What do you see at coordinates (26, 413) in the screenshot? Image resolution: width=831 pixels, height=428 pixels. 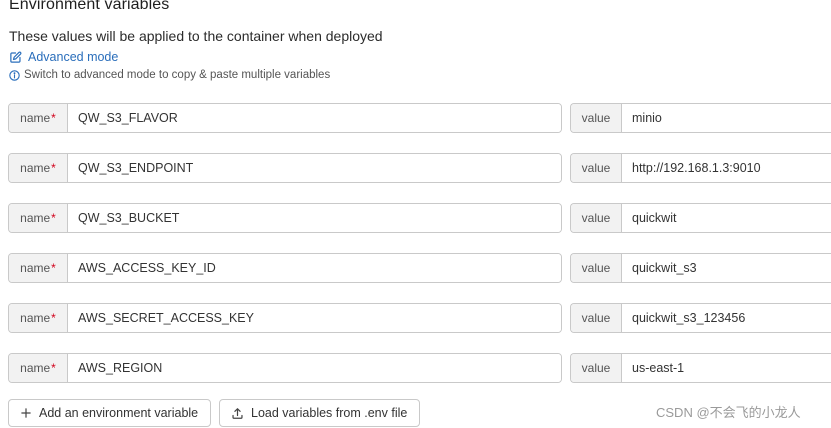 I see `plus-icon` at bounding box center [26, 413].